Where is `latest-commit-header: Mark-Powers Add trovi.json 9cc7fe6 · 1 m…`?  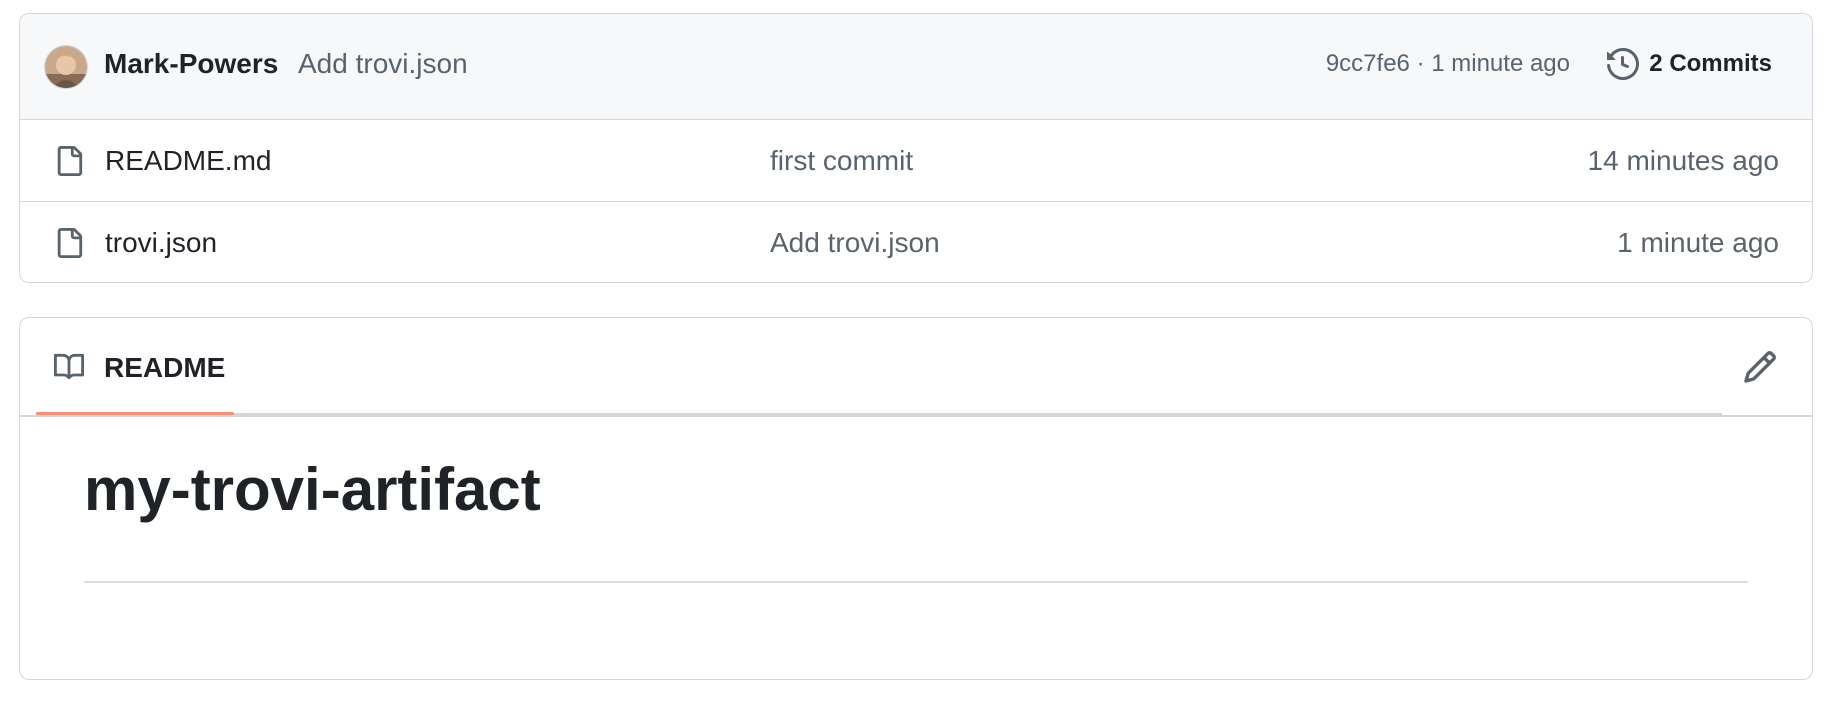 latest-commit-header: Mark-Powers Add trovi.json 9cc7fe6 · 1 m… is located at coordinates (916, 67).